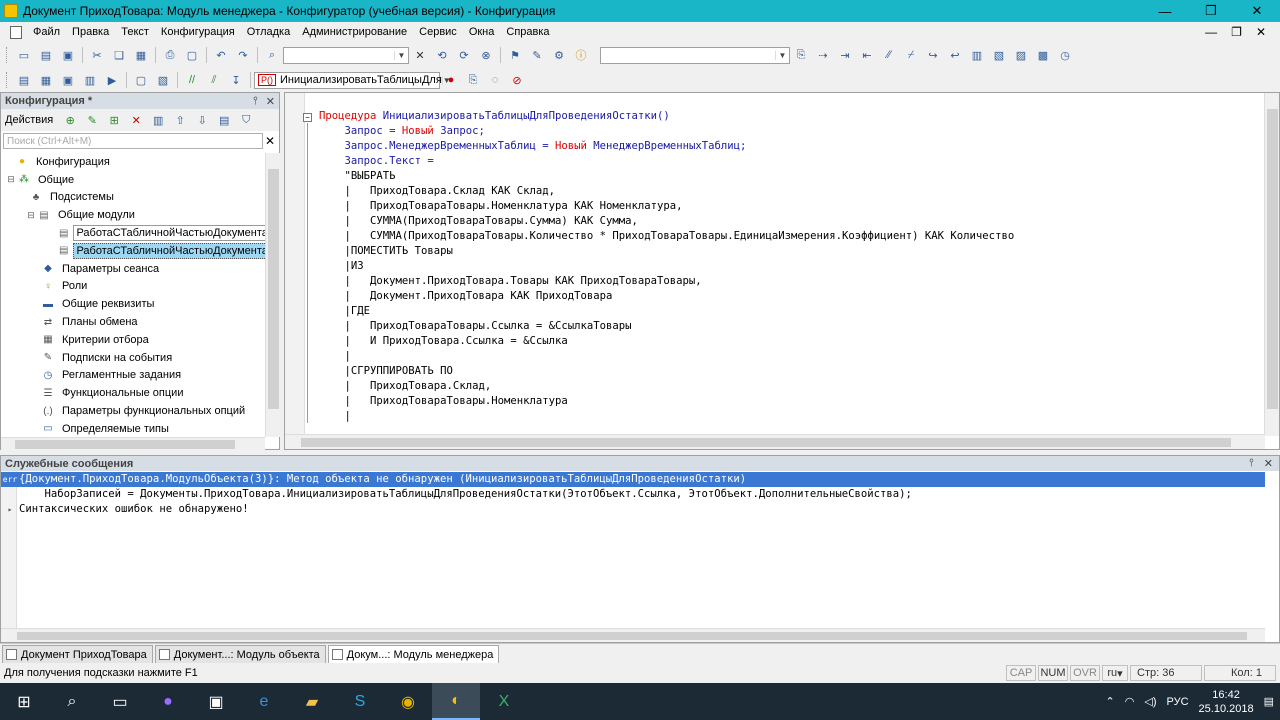 Image resolution: width=1280 pixels, height=720 pixels. Describe the element at coordinates (504, 701) in the screenshot. I see `excel-icon: X` at that location.